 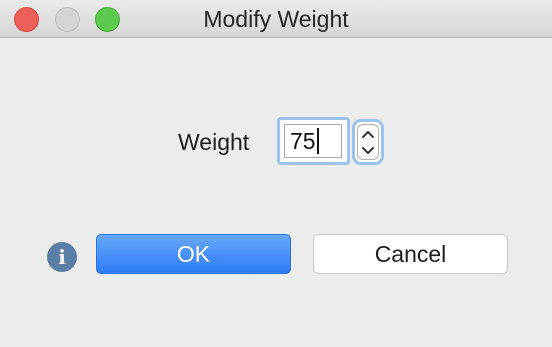 I want to click on weight-input: 75, so click(x=313, y=141).